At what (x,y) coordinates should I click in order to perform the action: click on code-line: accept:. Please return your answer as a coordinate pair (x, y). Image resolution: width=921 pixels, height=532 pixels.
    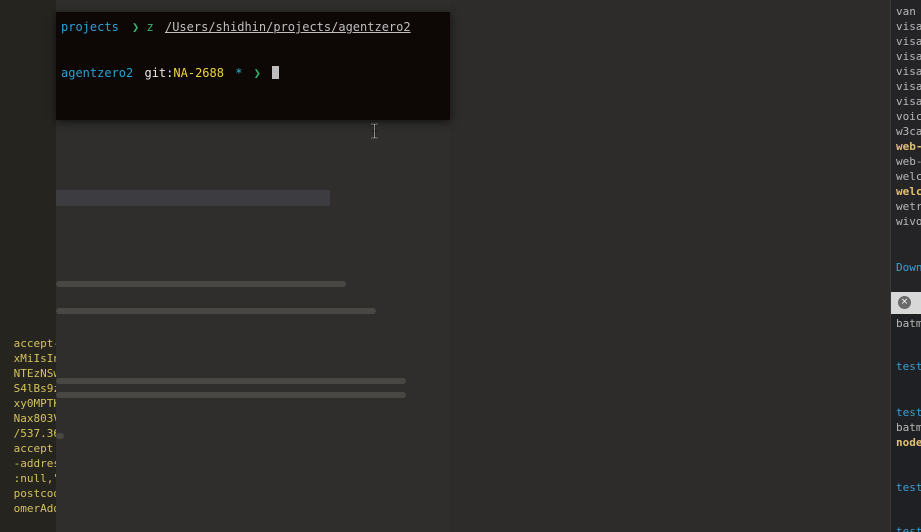
    Looking at the image, I should click on (34, 448).